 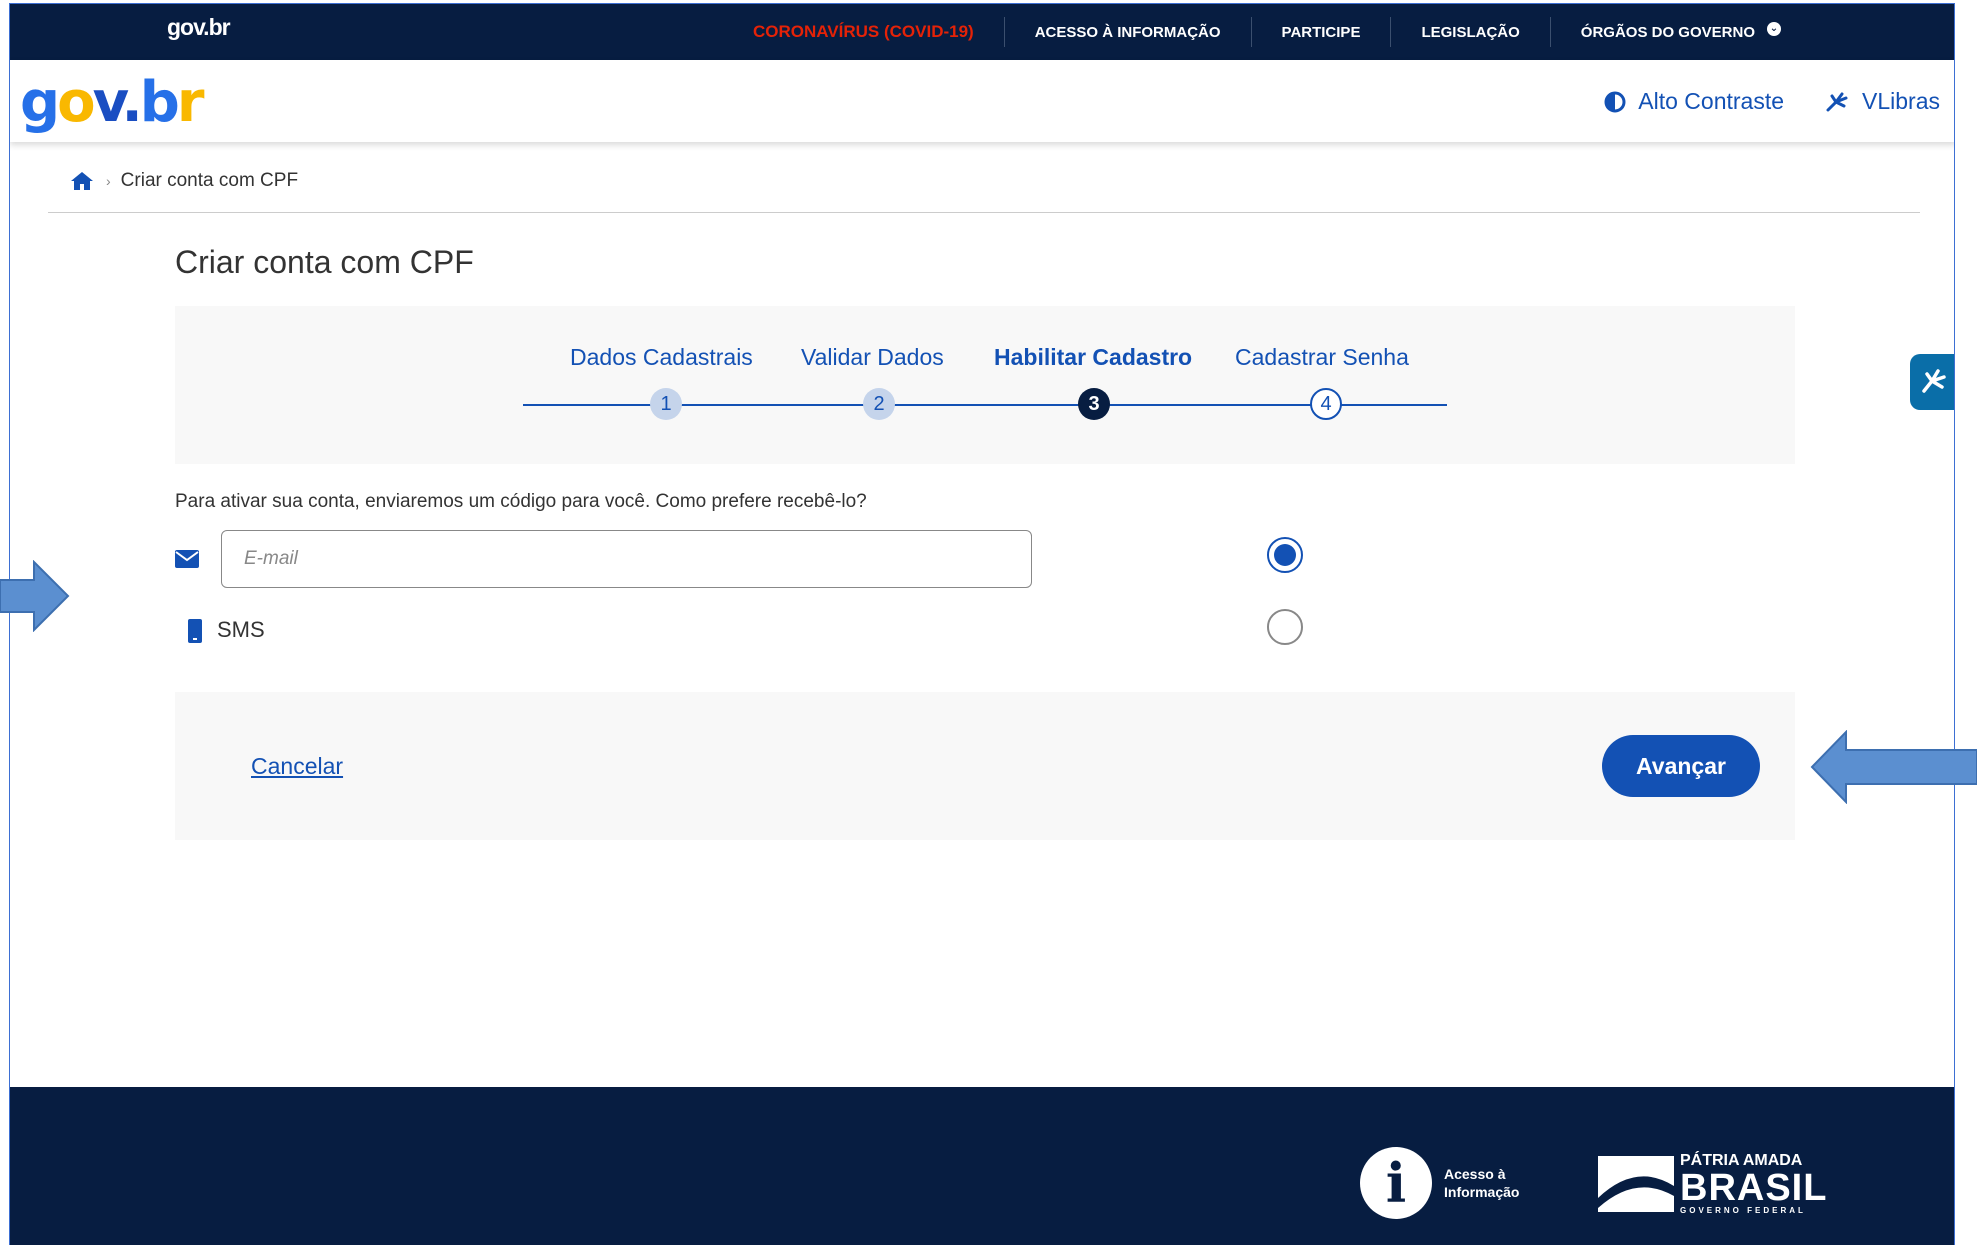 I want to click on nav-item-orgaos: ÓRGÃOS DO GOVERNO ⌄, so click(x=1680, y=32).